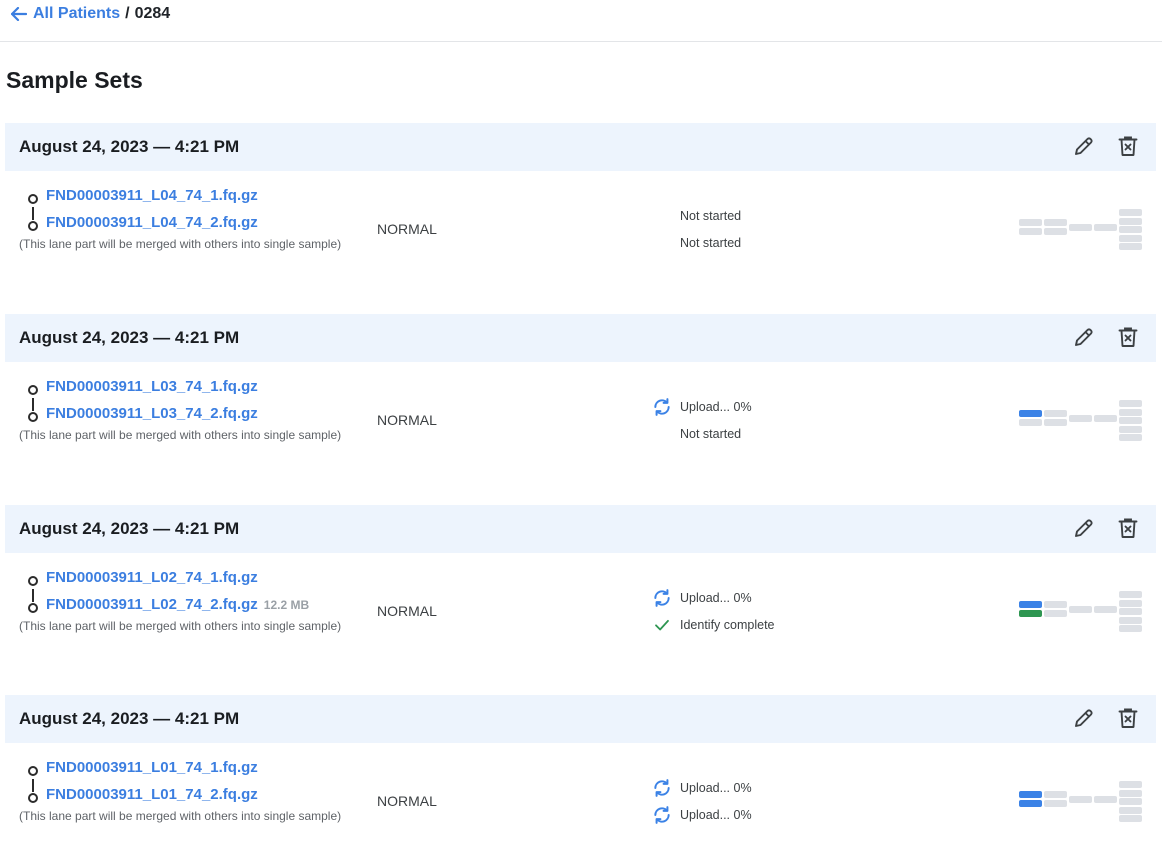 The width and height of the screenshot is (1162, 855). I want to click on file-status: Not started, so click(696, 243).